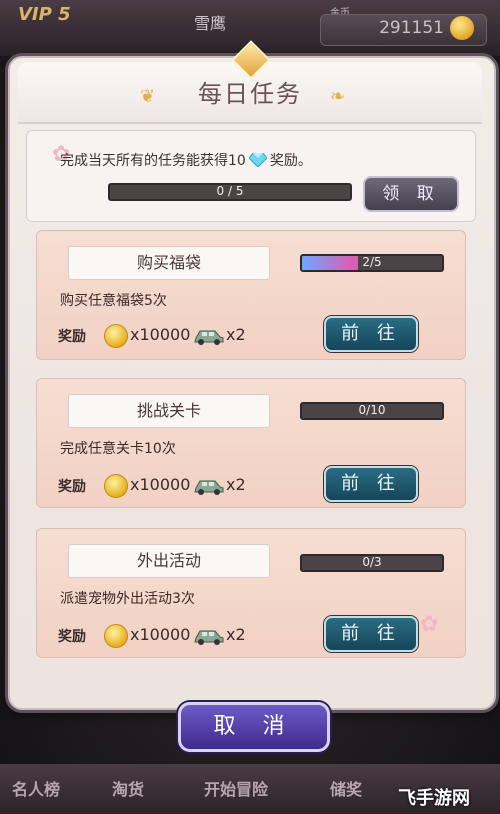 This screenshot has height=814, width=500. What do you see at coordinates (462, 28) in the screenshot?
I see `gold-coin-icon` at bounding box center [462, 28].